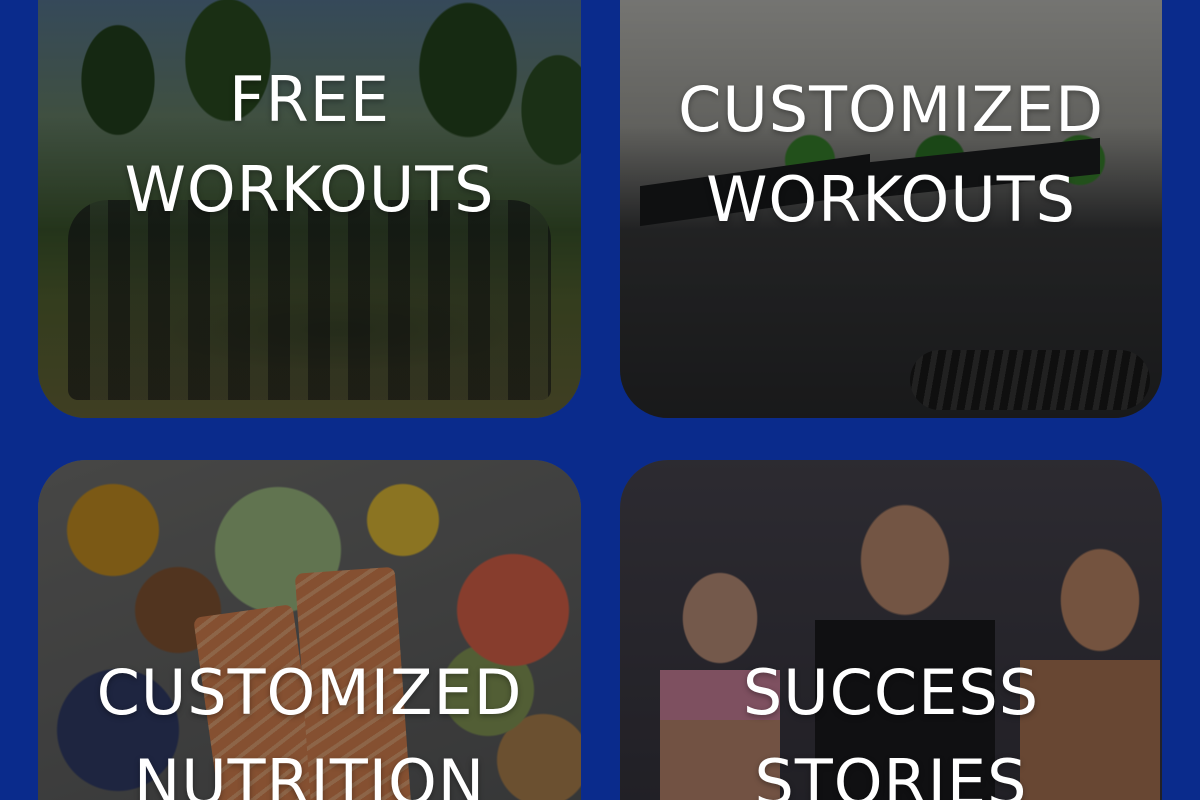 This screenshot has height=800, width=1200. Describe the element at coordinates (891, 154) in the screenshot. I see `customized-workouts-title: CUSTOMIZED WORKOUTS` at that location.